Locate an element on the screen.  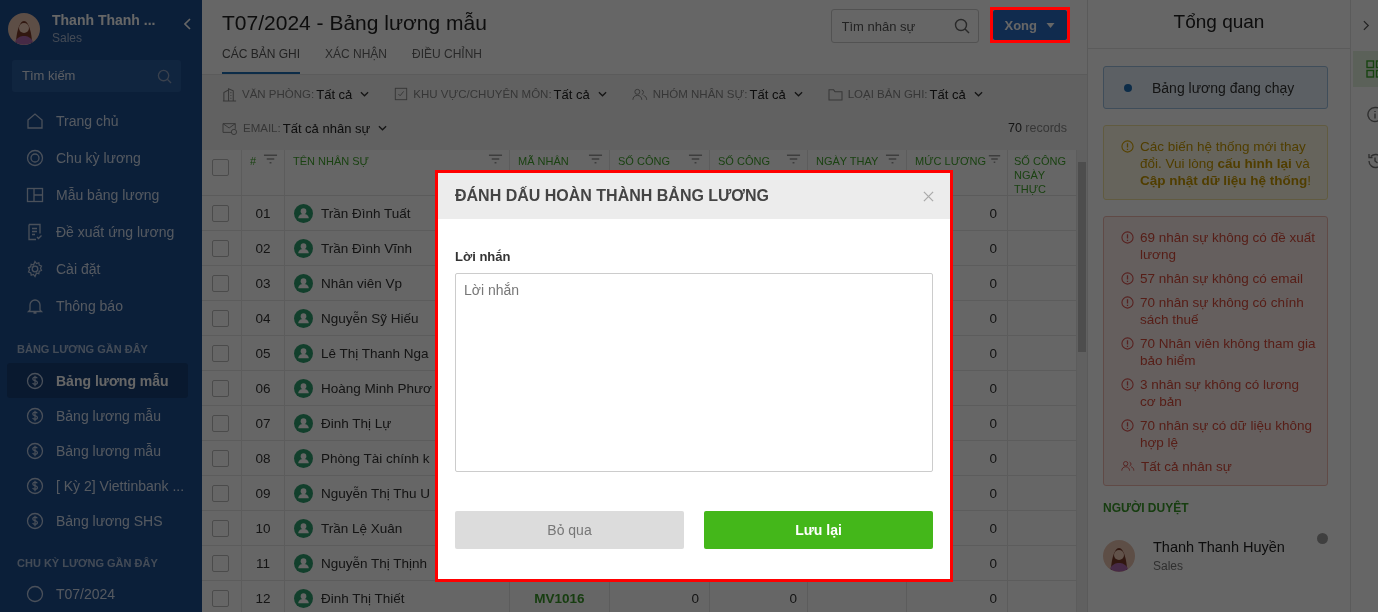
checkbox-icon is located at coordinates (401, 94).